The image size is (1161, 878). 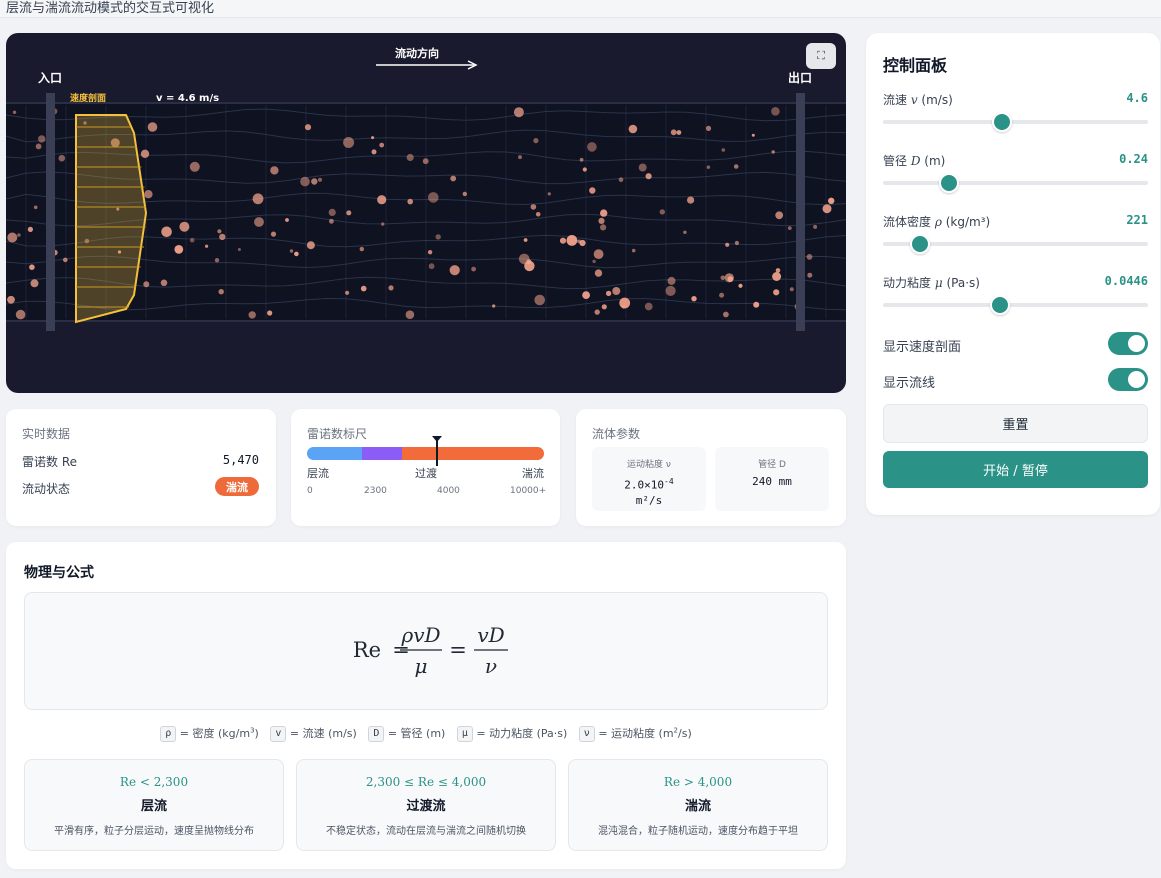 What do you see at coordinates (209, 734) in the screenshot?
I see `legend-item-density: ρ = 密度 (kg/m3)` at bounding box center [209, 734].